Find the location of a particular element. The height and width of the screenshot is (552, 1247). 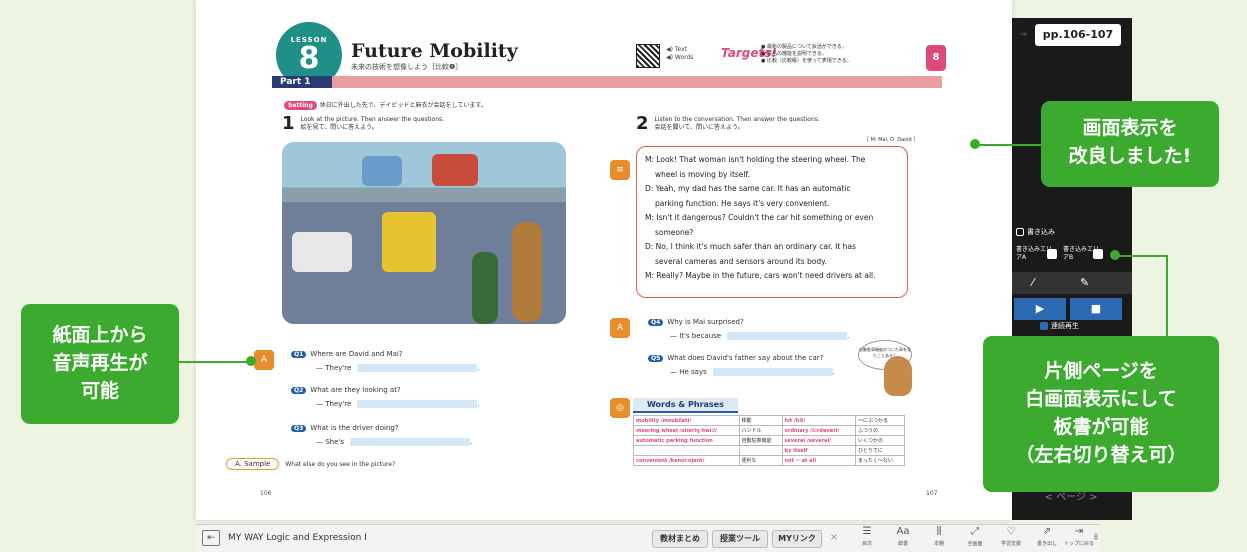

stop-button: ■ is located at coordinates (1096, 309).